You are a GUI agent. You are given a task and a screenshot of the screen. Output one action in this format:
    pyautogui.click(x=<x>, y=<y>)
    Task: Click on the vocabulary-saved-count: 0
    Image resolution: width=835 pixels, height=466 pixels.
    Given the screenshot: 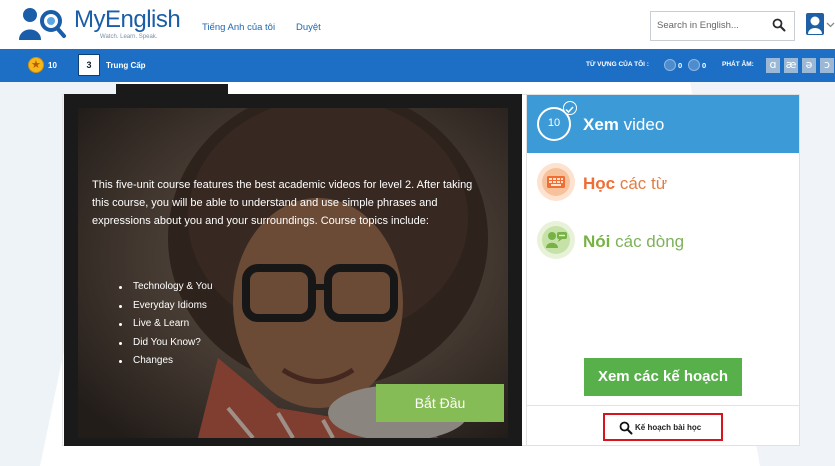 What is the action you would take?
    pyautogui.click(x=704, y=65)
    